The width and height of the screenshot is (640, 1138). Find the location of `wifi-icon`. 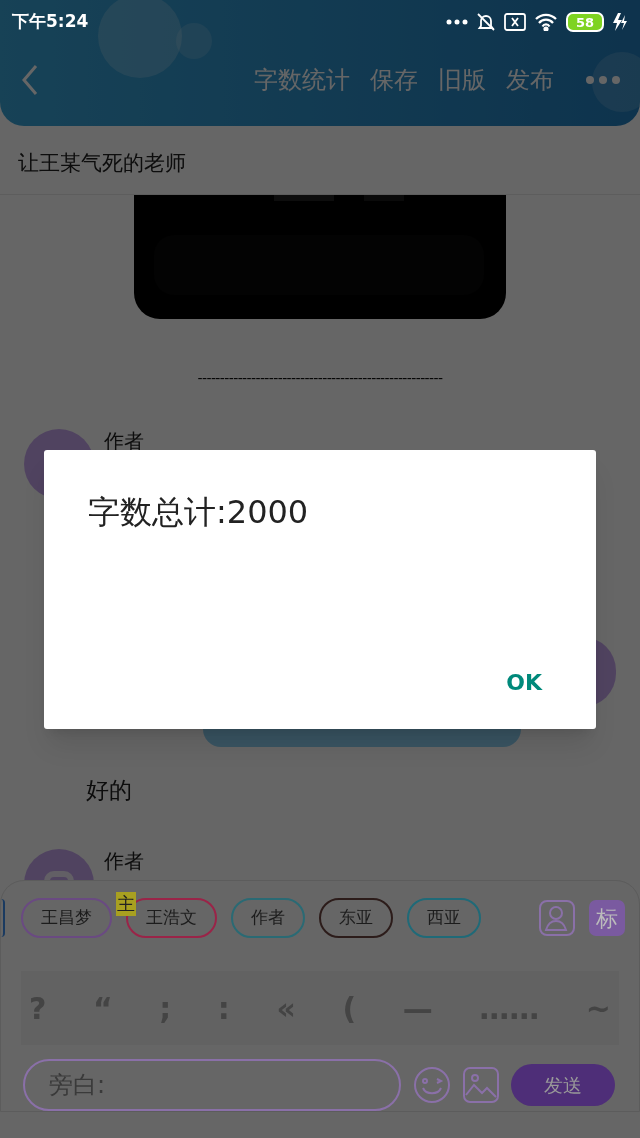

wifi-icon is located at coordinates (546, 22).